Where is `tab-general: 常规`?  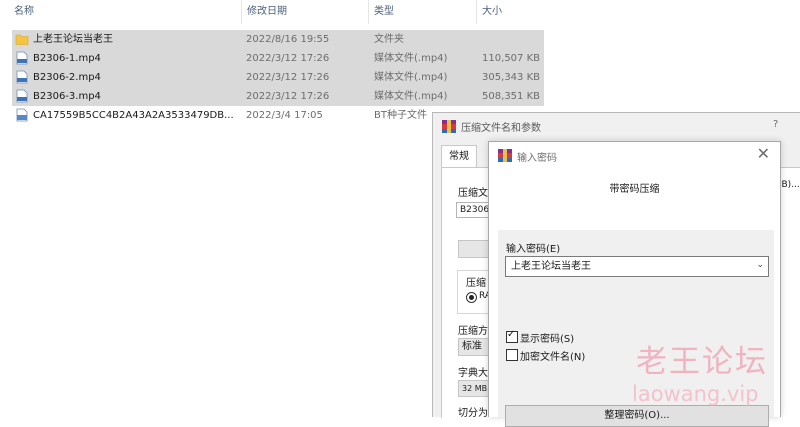
tab-general: 常规 is located at coordinates (459, 156).